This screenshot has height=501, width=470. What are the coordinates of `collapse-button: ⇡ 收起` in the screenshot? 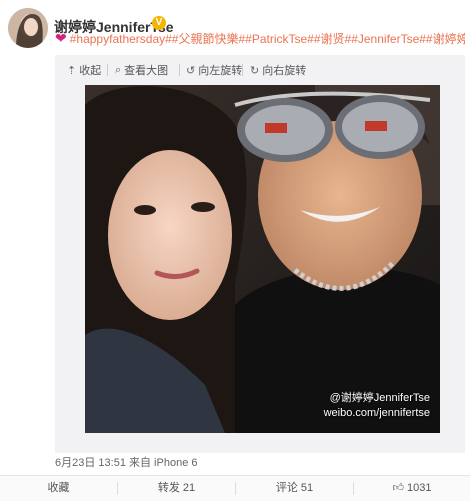 It's located at (84, 70).